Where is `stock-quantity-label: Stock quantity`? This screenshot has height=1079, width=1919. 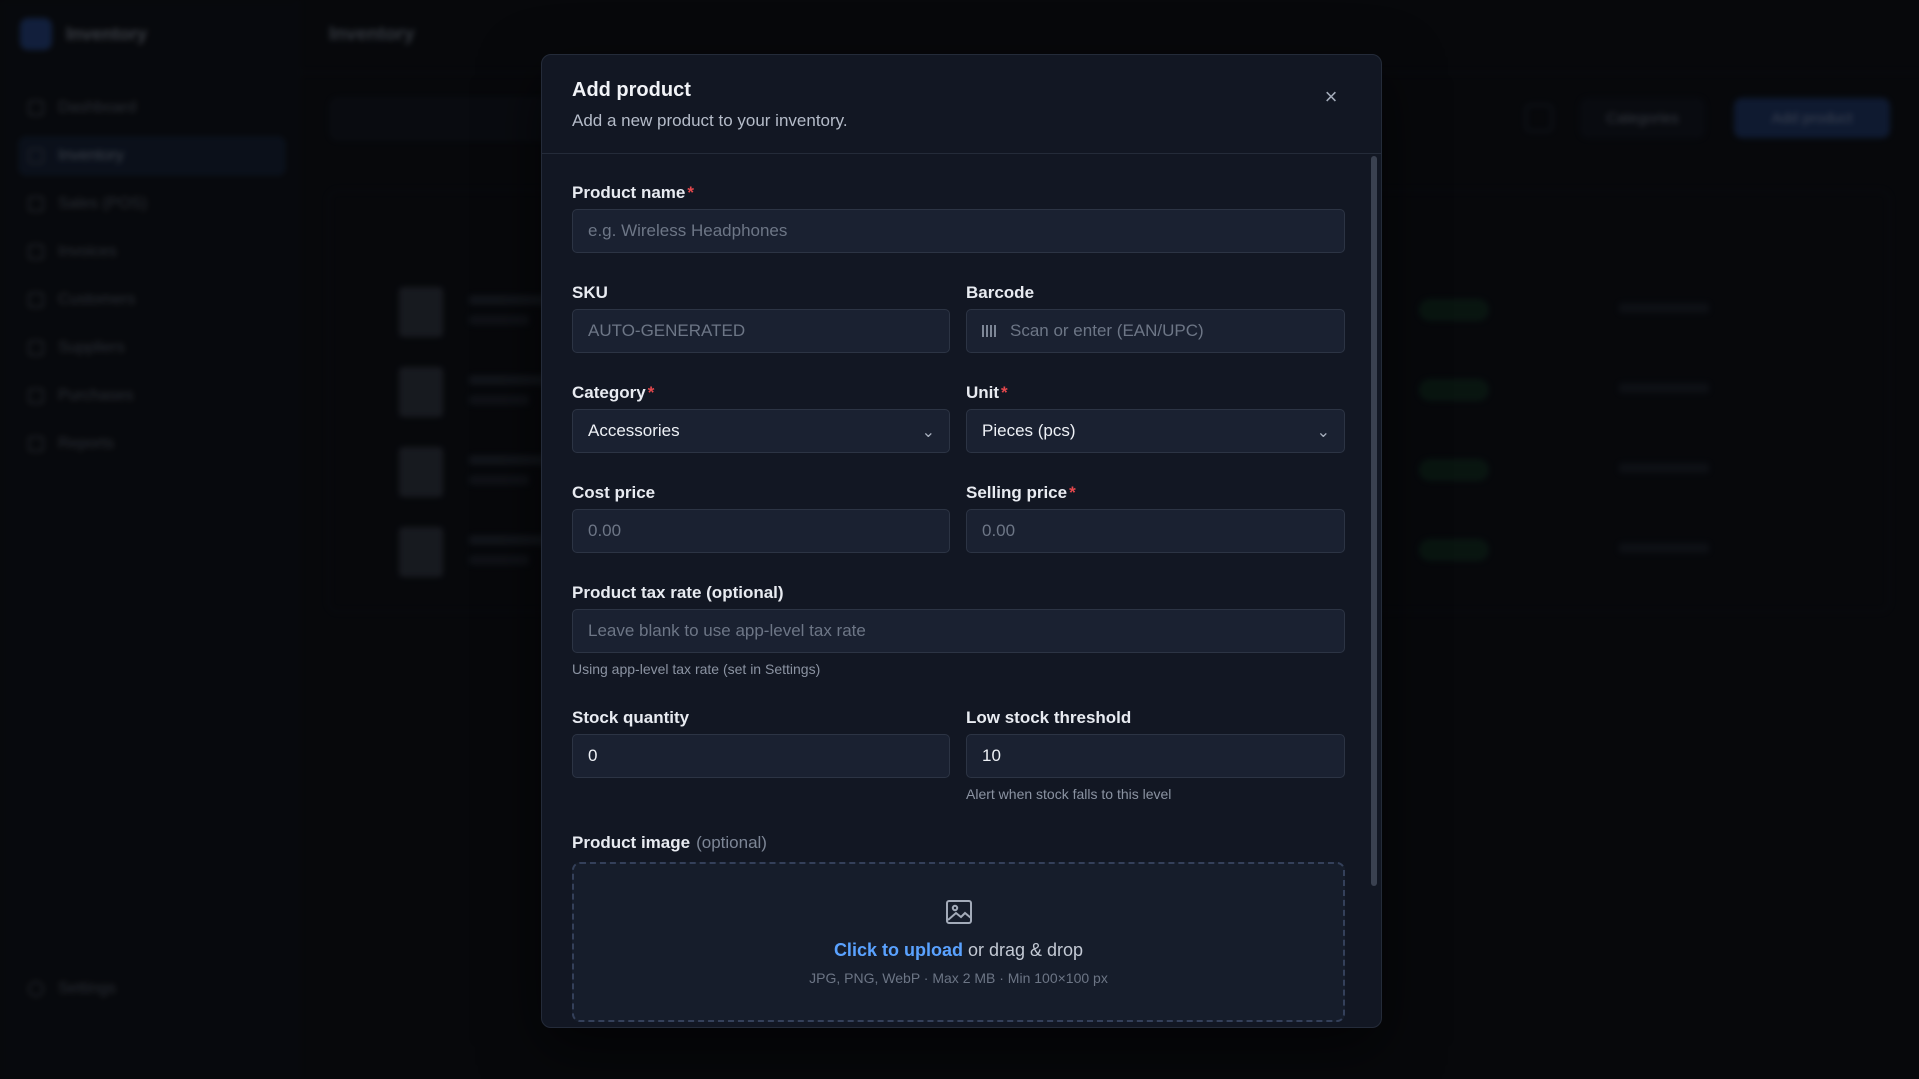
stock-quantity-label: Stock quantity is located at coordinates (631, 717).